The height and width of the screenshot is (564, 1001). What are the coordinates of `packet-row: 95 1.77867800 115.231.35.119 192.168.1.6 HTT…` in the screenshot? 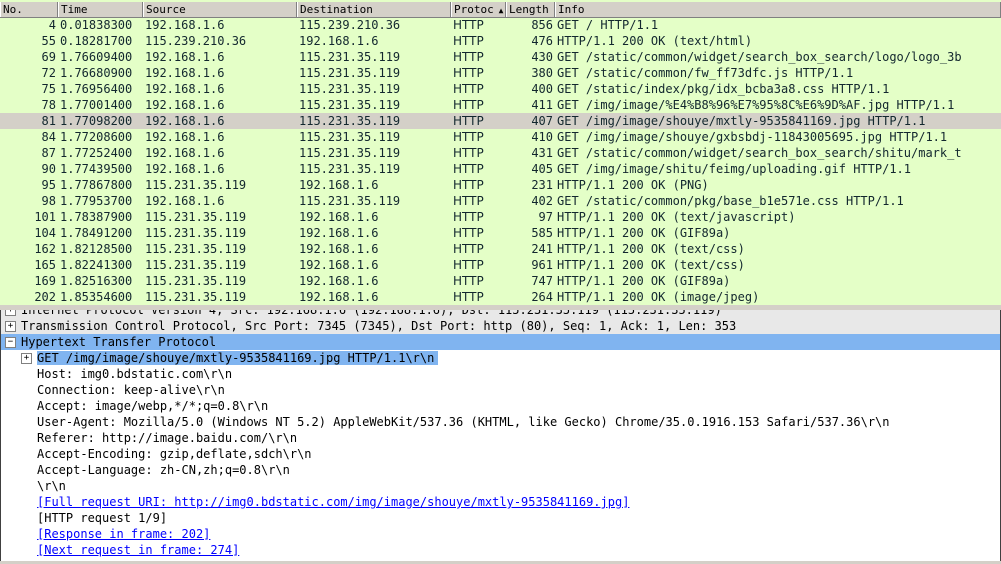 It's located at (500, 185).